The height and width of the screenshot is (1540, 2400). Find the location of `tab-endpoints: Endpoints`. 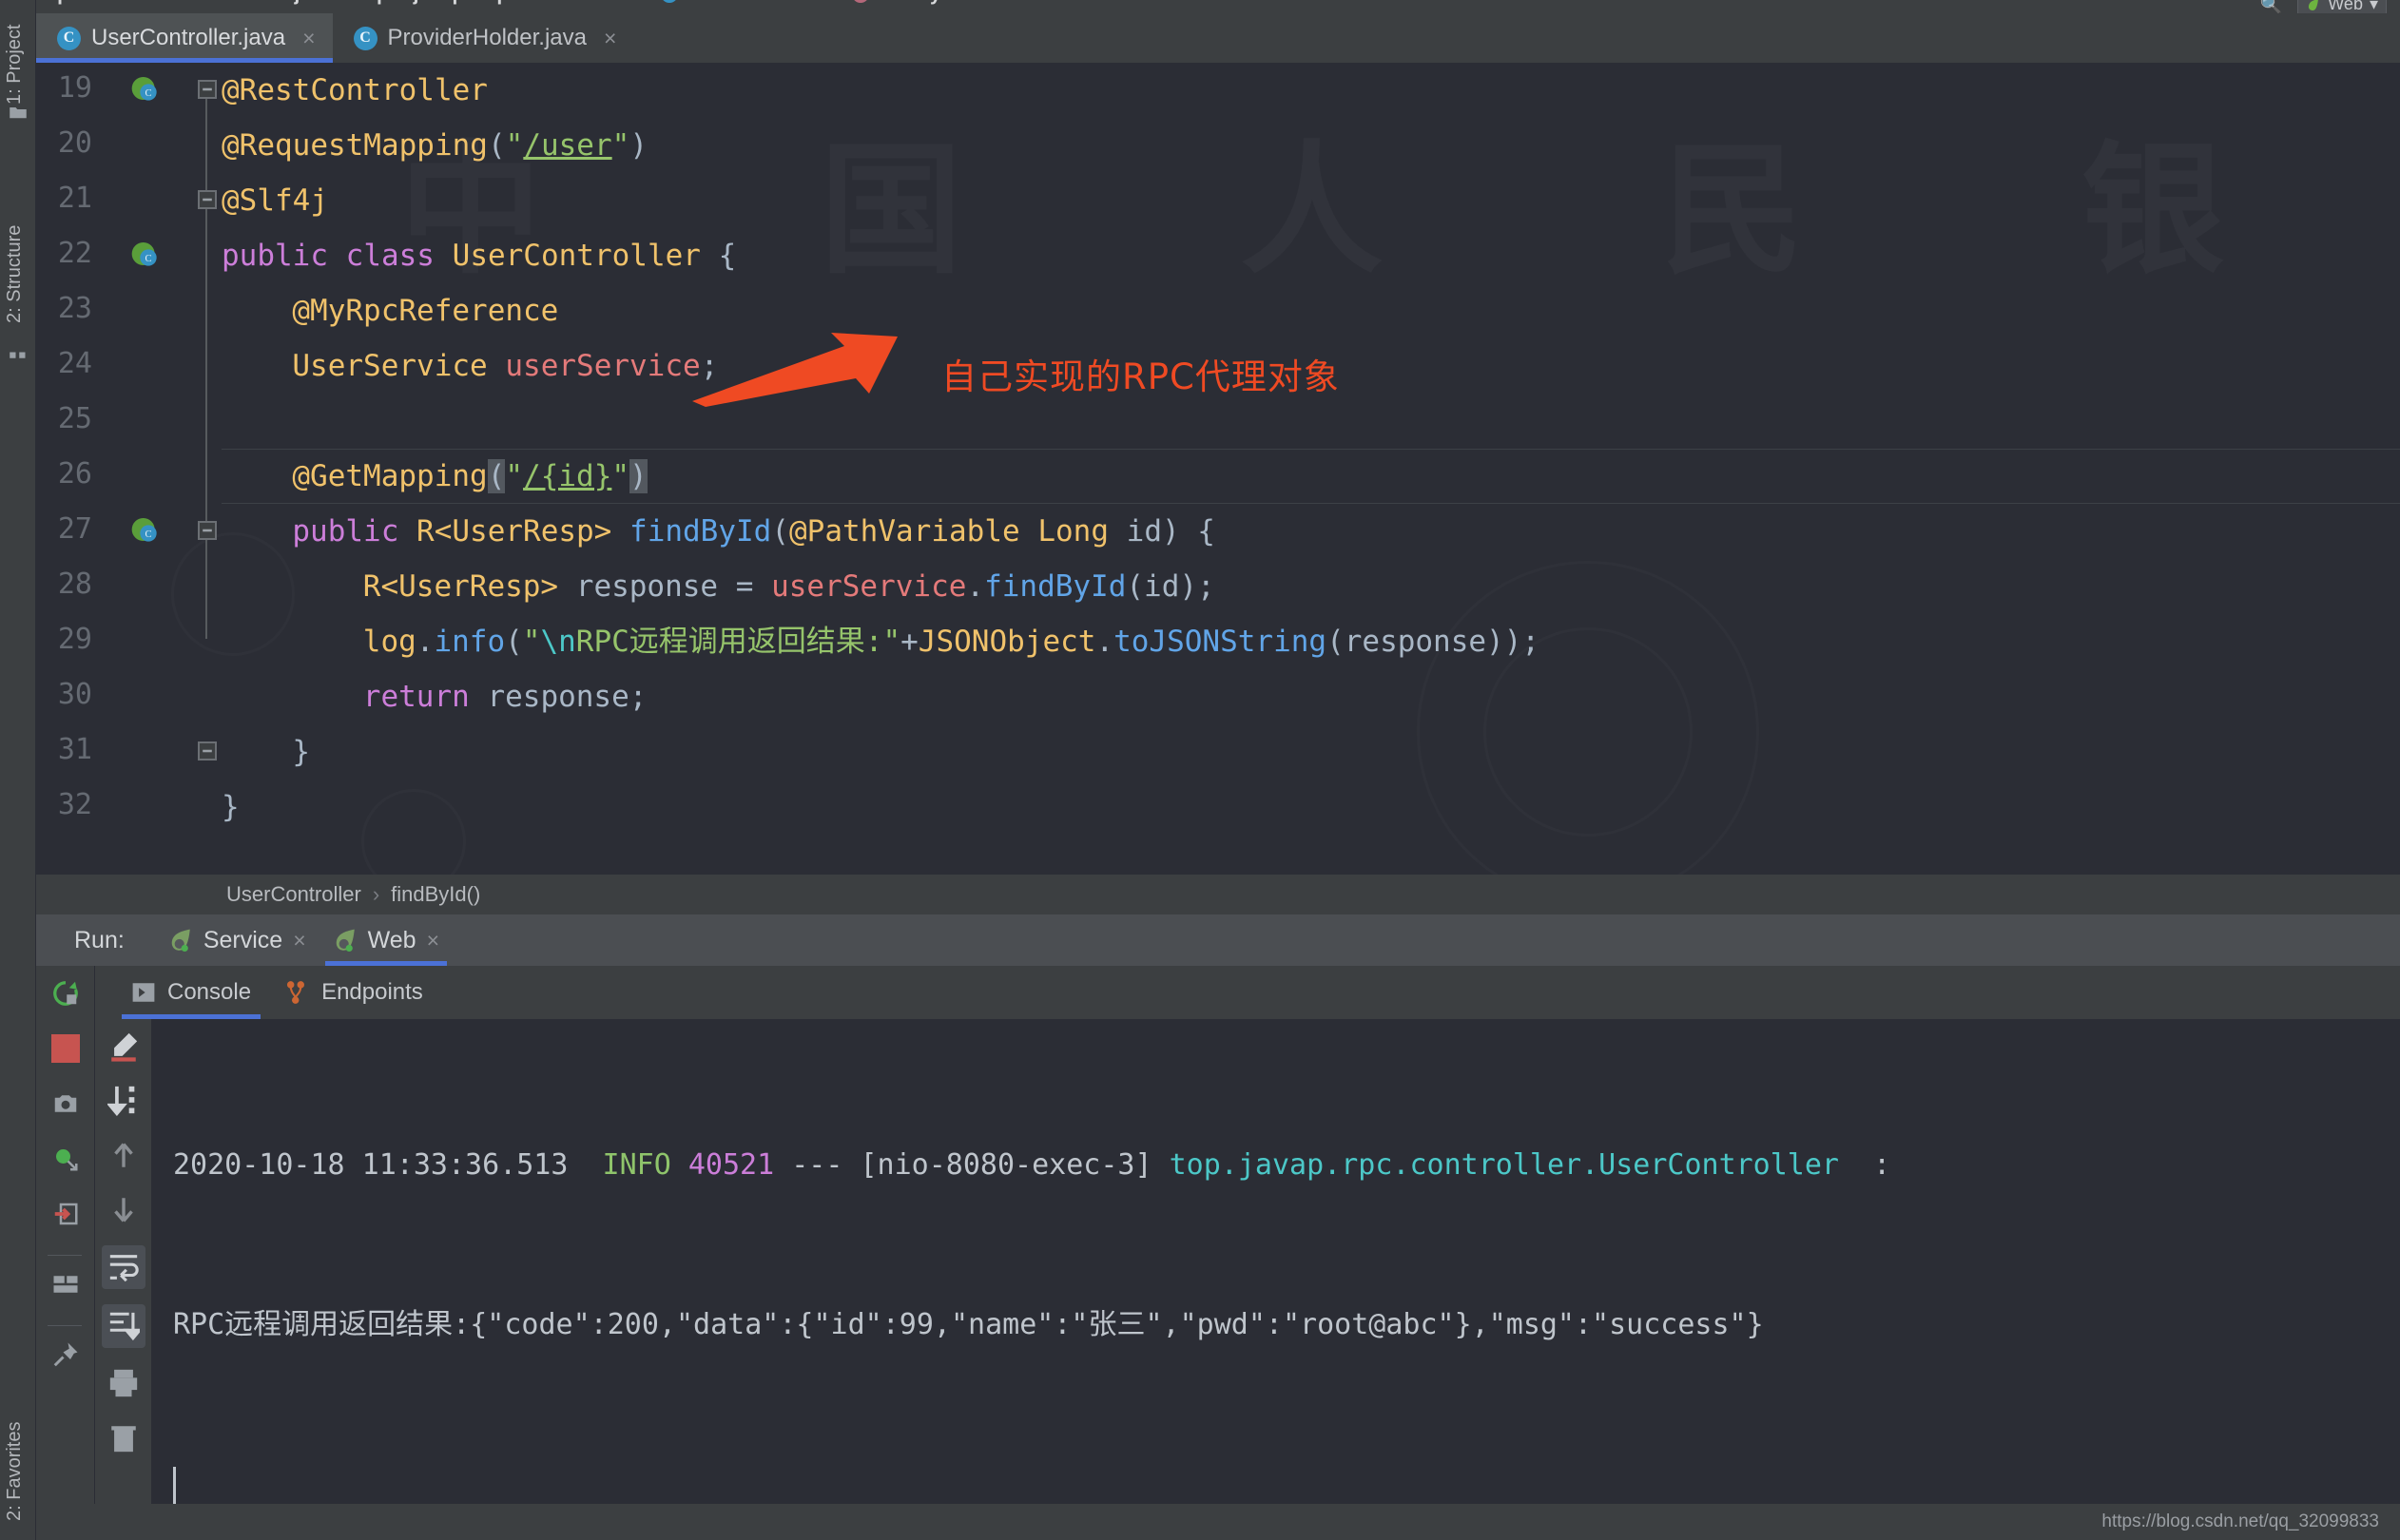

tab-endpoints: Endpoints is located at coordinates (354, 992).